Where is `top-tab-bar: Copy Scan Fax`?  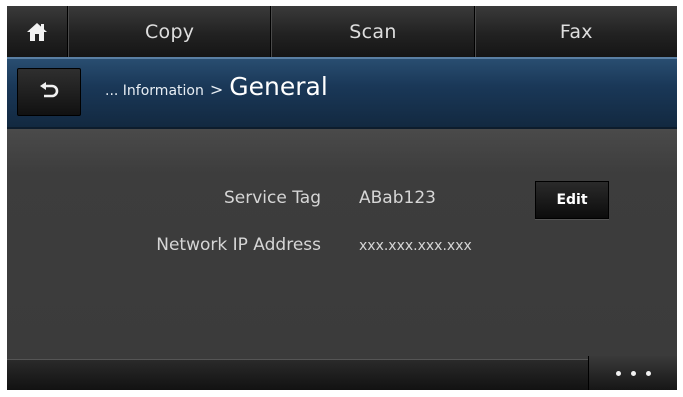 top-tab-bar: Copy Scan Fax is located at coordinates (342, 31).